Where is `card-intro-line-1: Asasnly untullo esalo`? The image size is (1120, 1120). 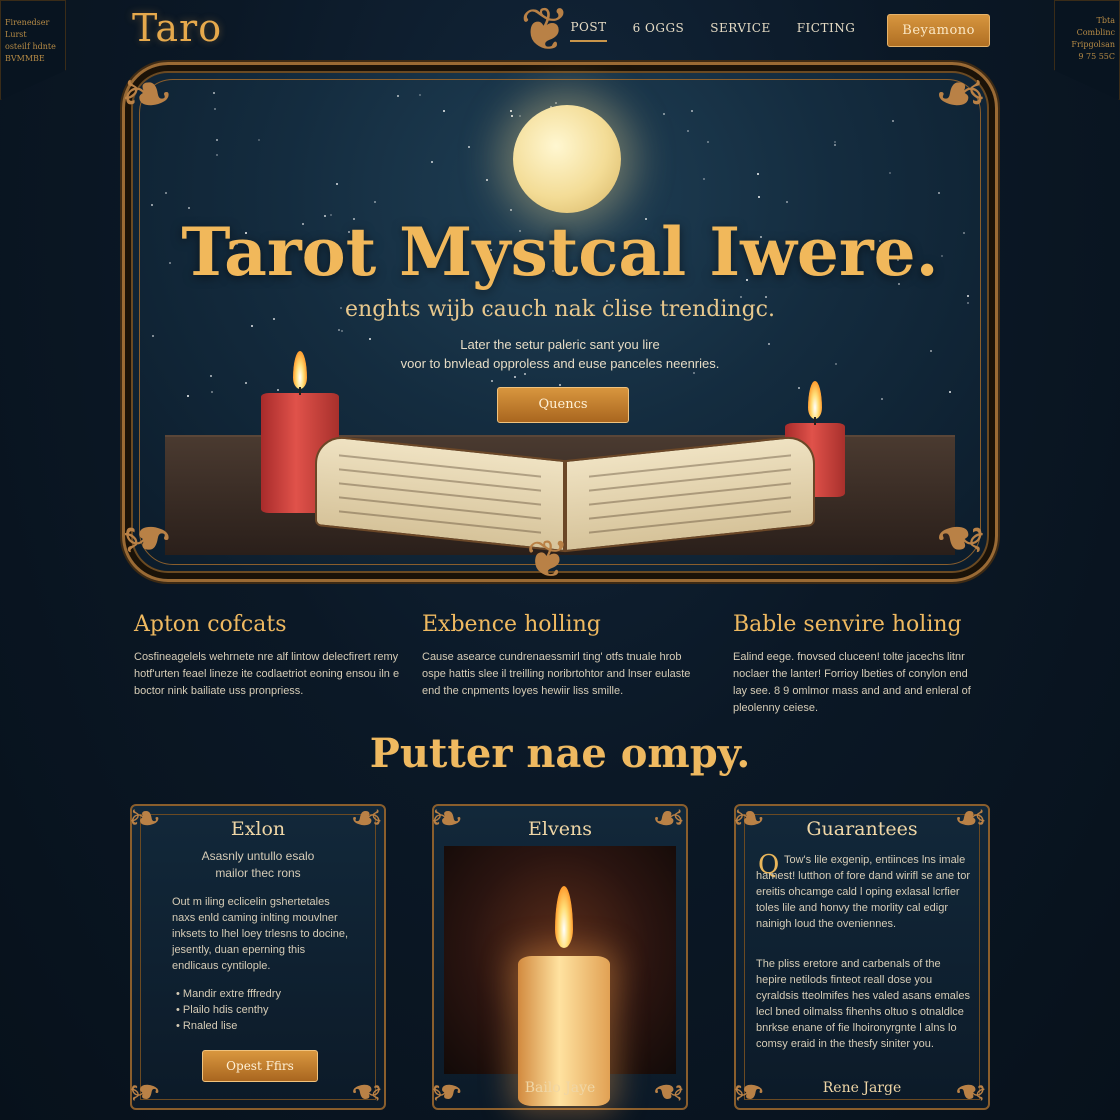
card-intro-line-1: Asasnly untullo esalo is located at coordinates (258, 856).